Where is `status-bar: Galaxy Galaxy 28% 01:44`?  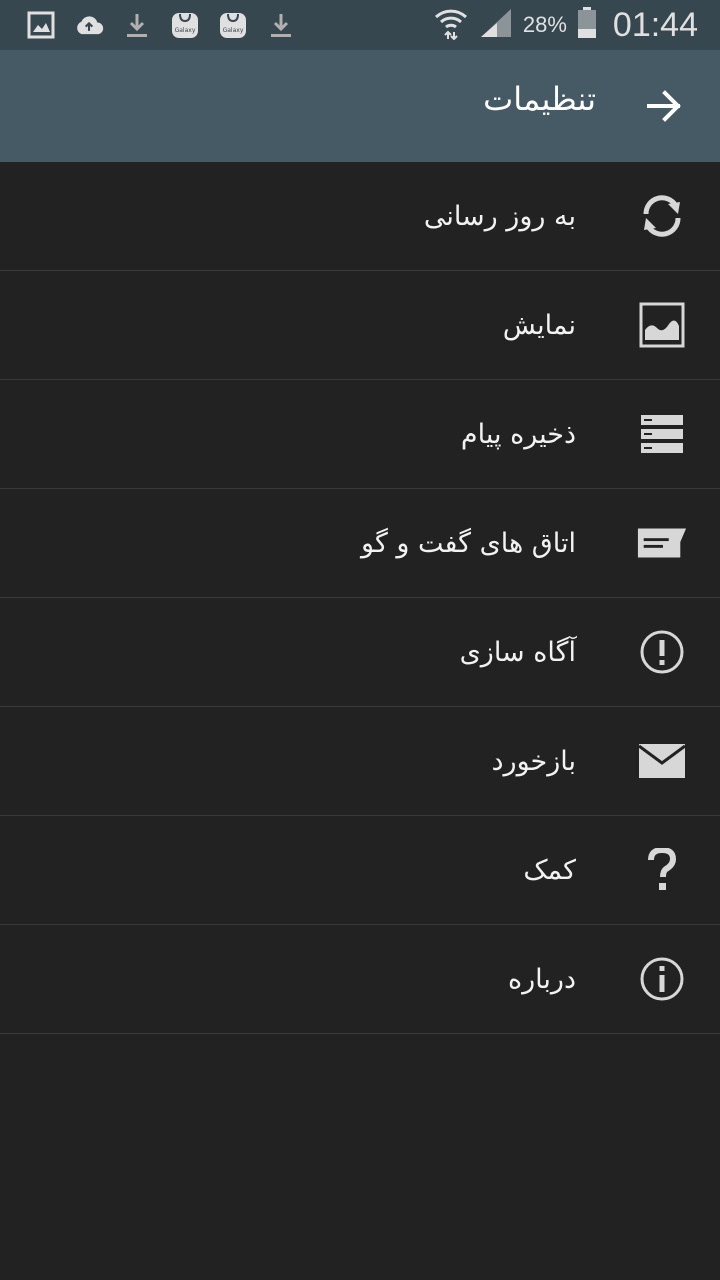
status-bar: Galaxy Galaxy 28% 01:44 is located at coordinates (360, 25).